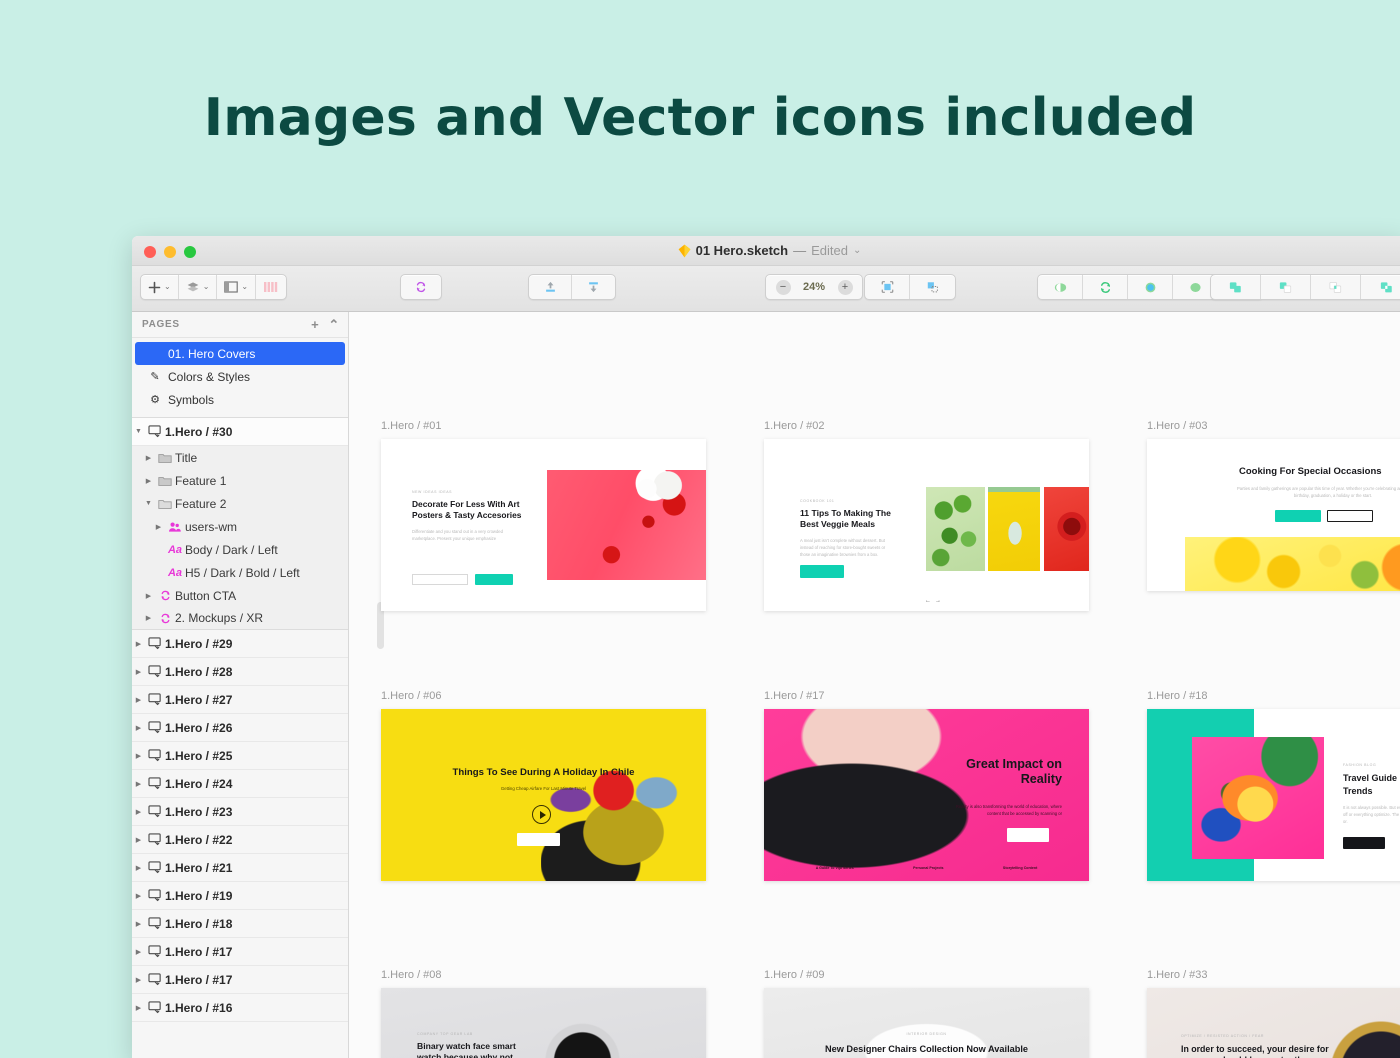 This screenshot has height=1058, width=1400. I want to click on boolean-subtract-button, so click(1286, 287).